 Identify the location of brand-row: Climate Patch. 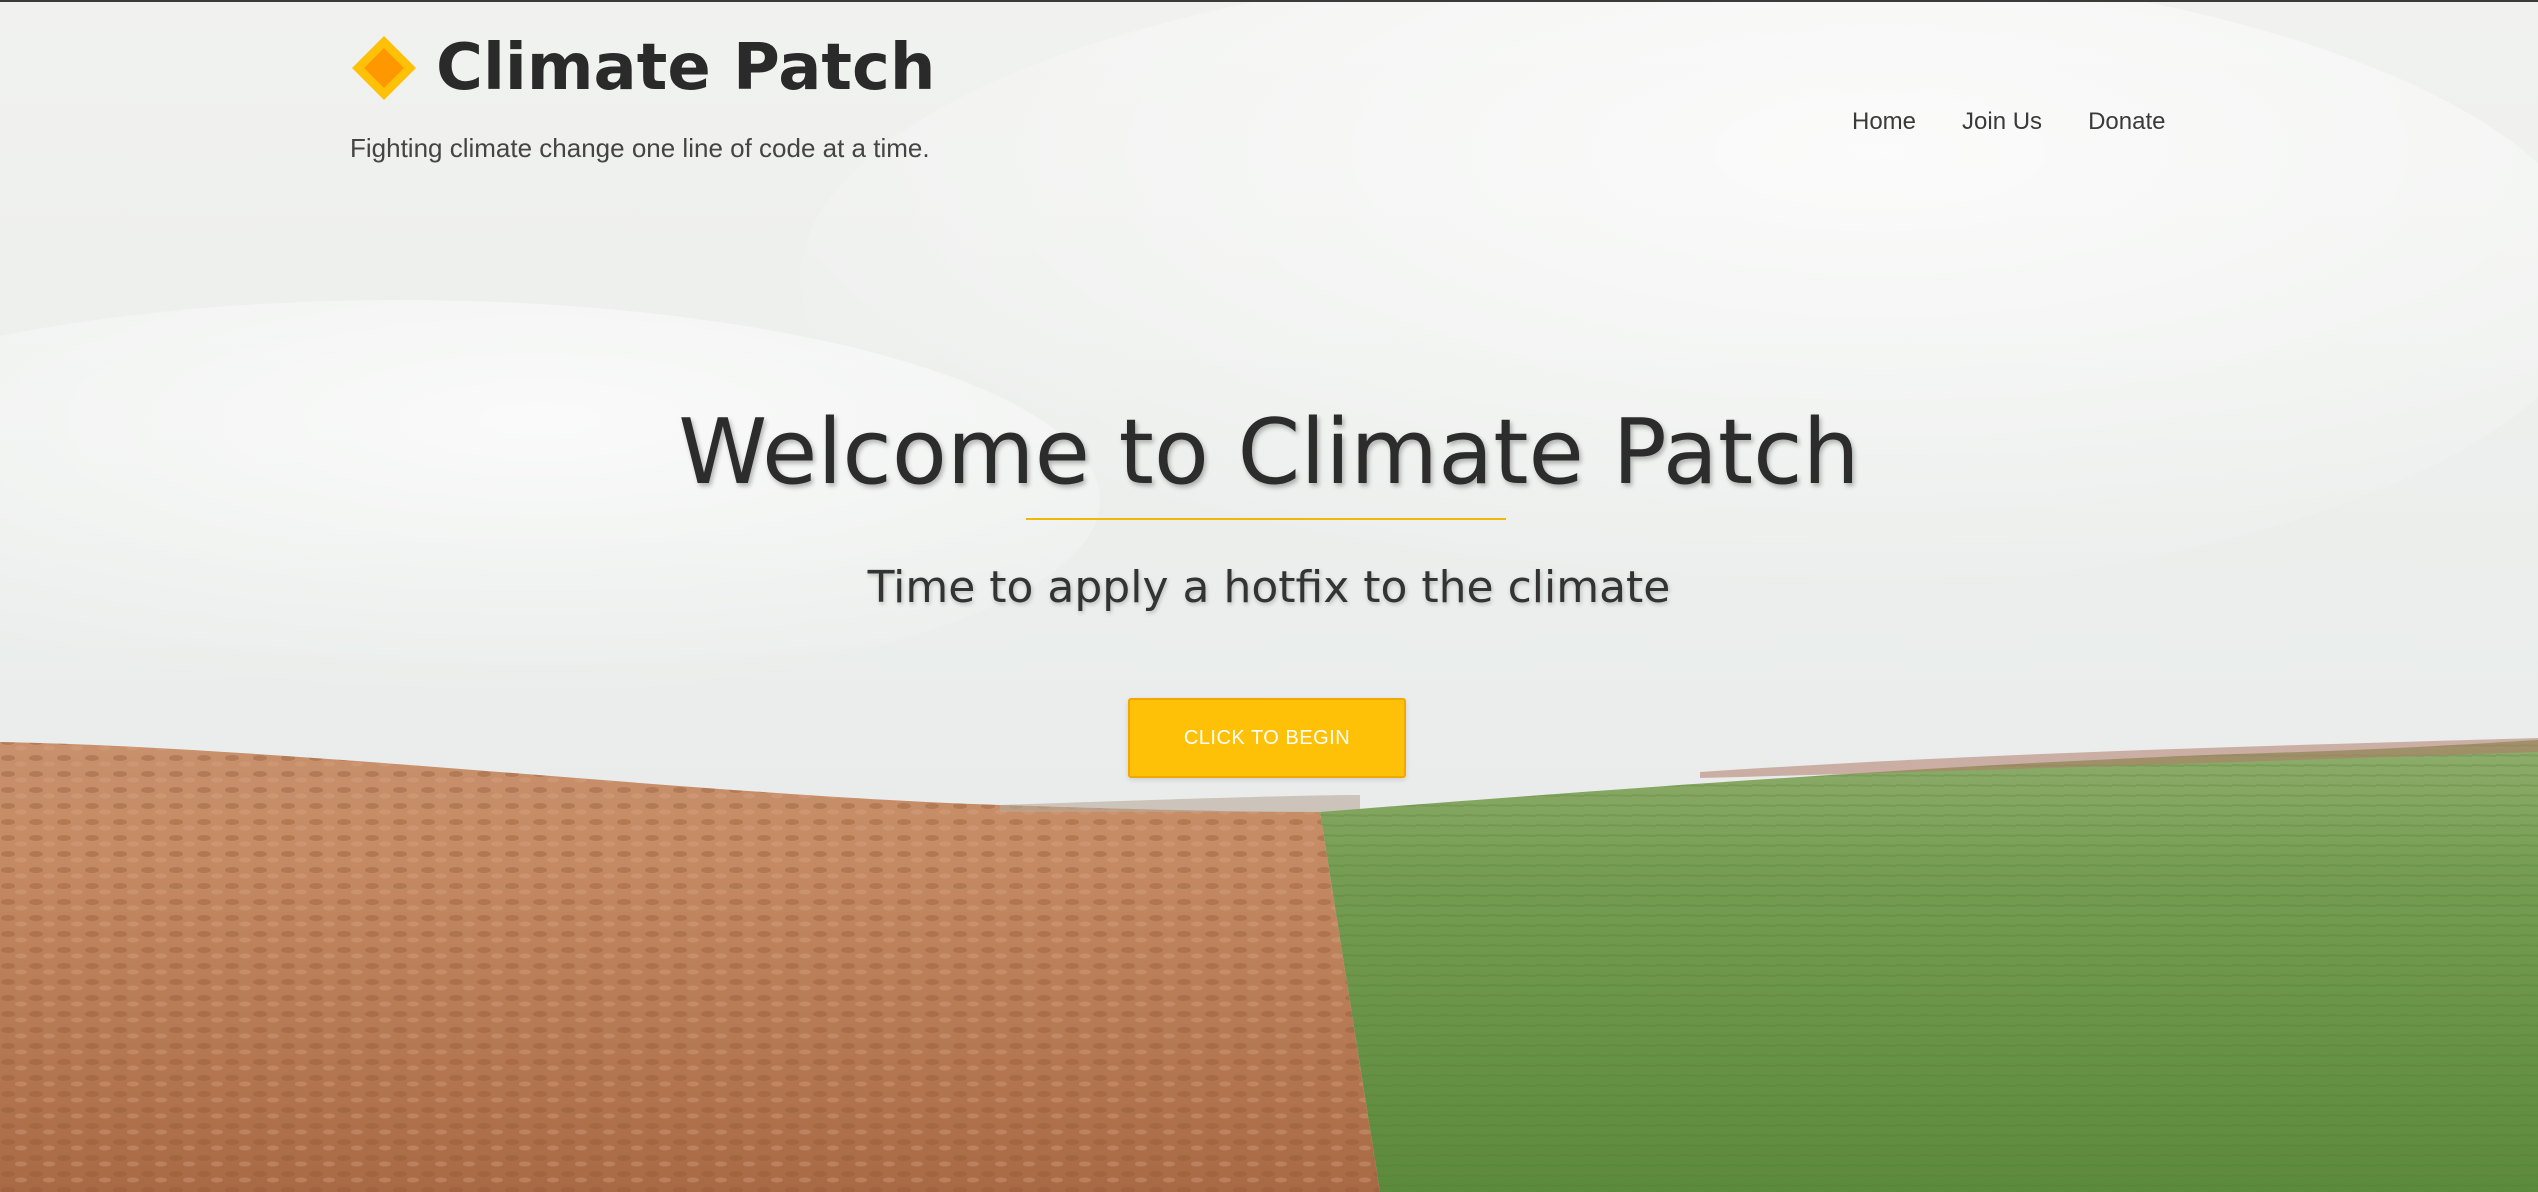
(670, 68).